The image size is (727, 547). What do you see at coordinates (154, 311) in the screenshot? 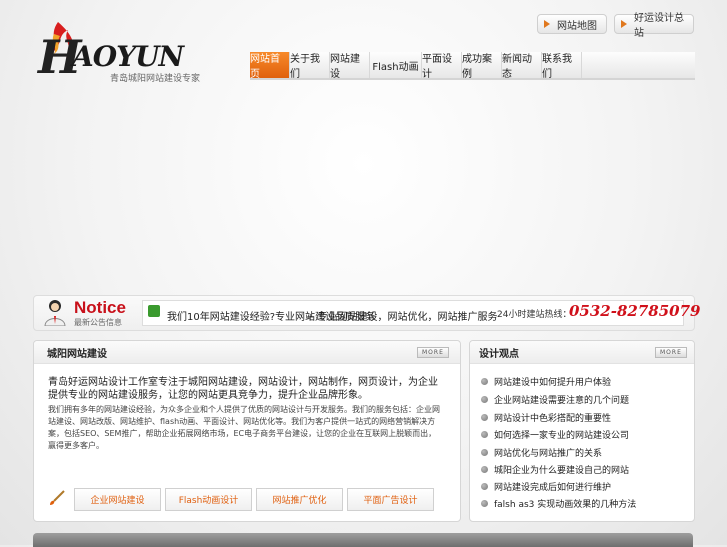
I see `bulletin-icon` at bounding box center [154, 311].